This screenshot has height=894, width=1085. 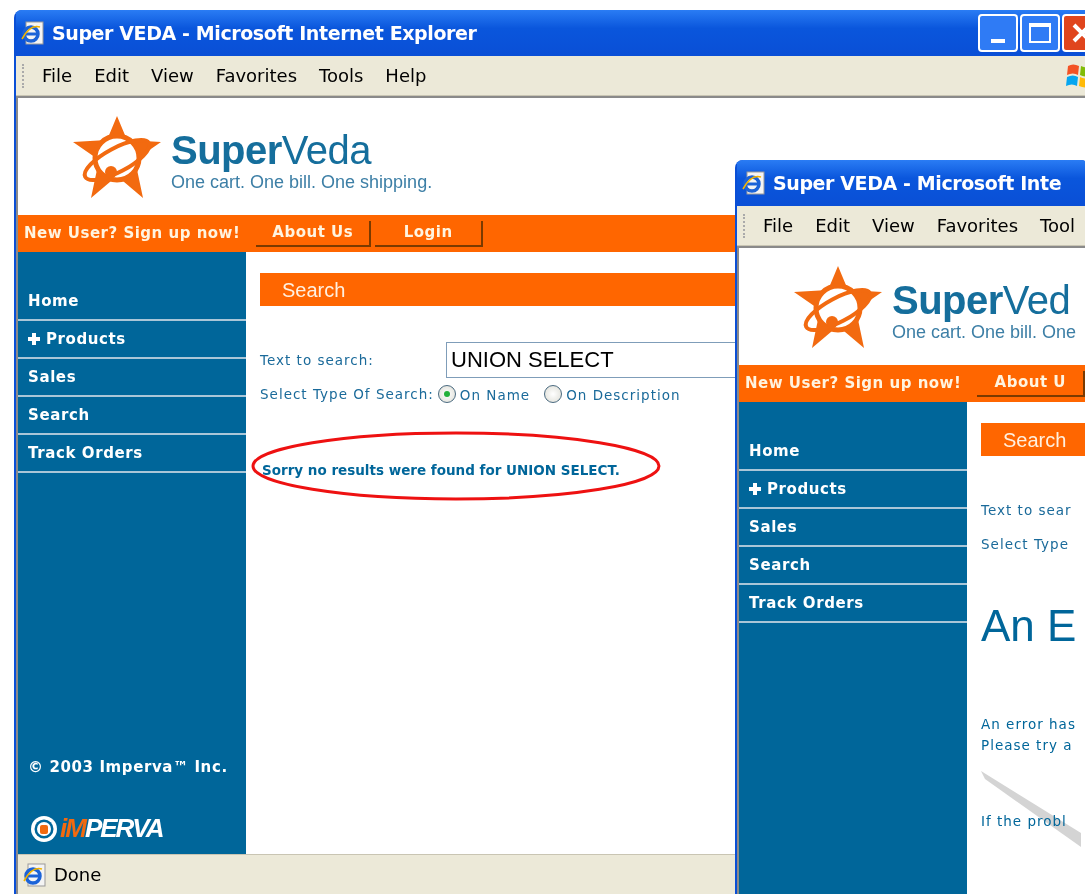 I want to click on copyright-text: © 2003 Imperva™ Inc., so click(x=128, y=767).